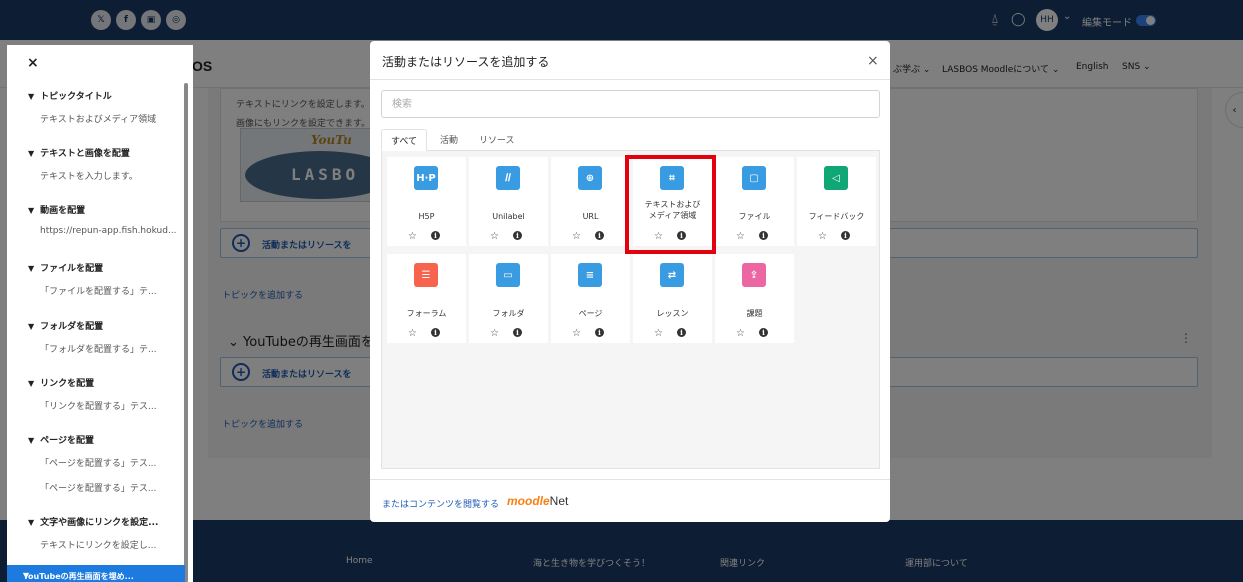 Image resolution: width=1243 pixels, height=582 pixels. What do you see at coordinates (754, 313) in the screenshot?
I see `activity-tile-label: 課題` at bounding box center [754, 313].